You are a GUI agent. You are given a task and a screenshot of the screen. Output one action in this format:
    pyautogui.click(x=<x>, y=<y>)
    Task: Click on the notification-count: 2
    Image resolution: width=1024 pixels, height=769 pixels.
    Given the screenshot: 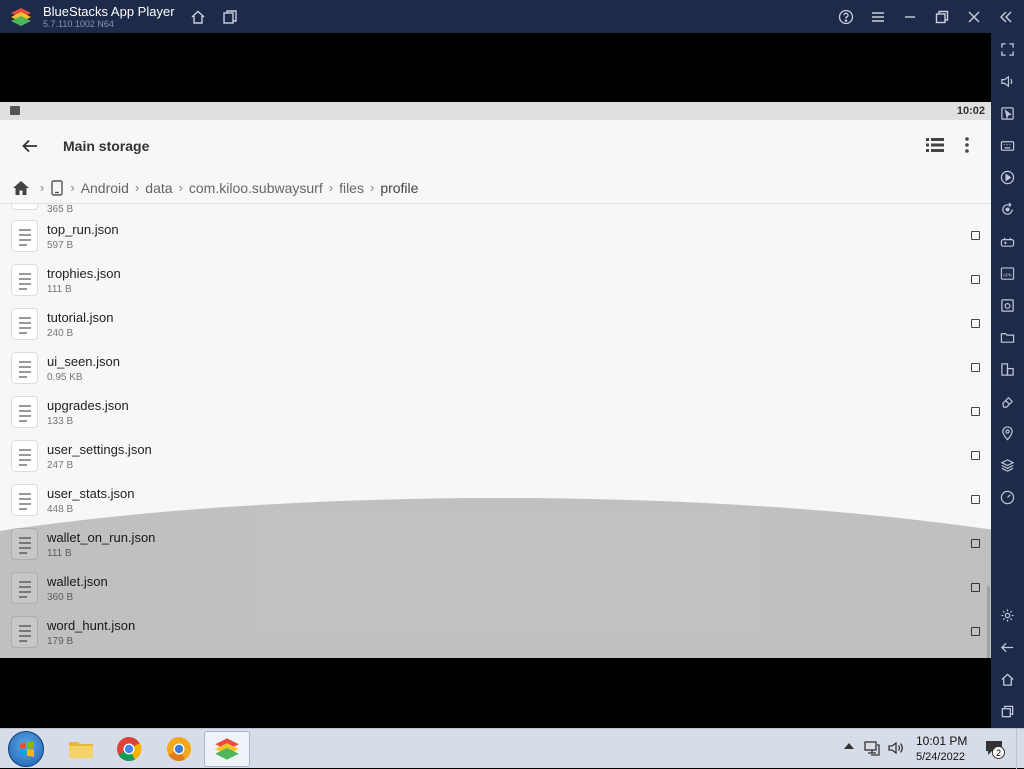 What is the action you would take?
    pyautogui.click(x=998, y=752)
    